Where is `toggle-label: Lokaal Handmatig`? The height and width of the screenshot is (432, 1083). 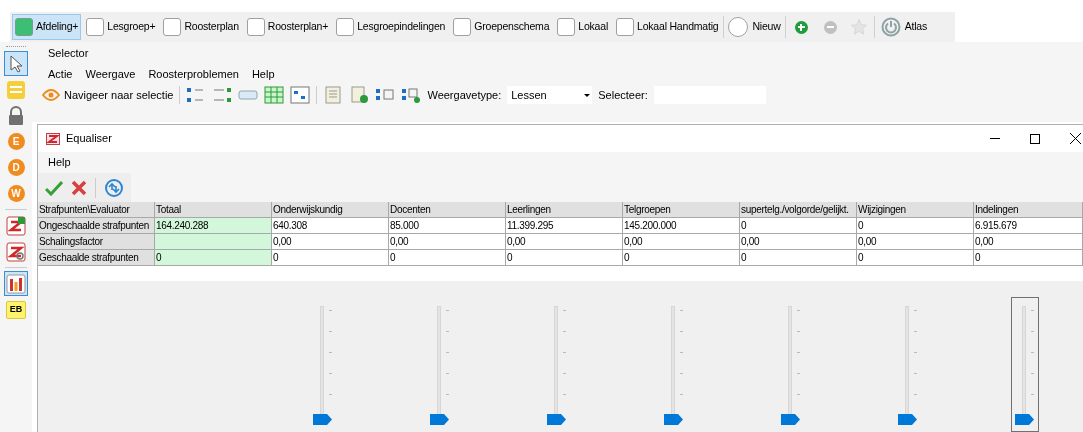 toggle-label: Lokaal Handmatig is located at coordinates (678, 27).